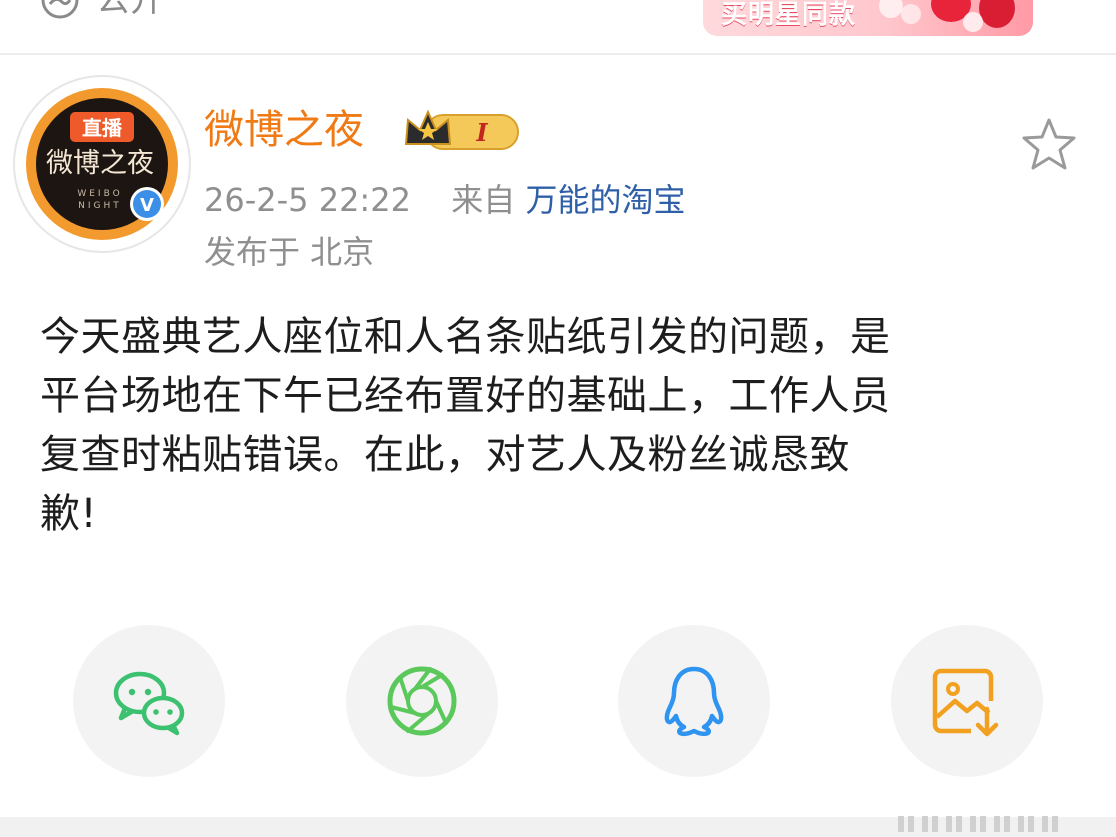  I want to click on moments-icon, so click(422, 701).